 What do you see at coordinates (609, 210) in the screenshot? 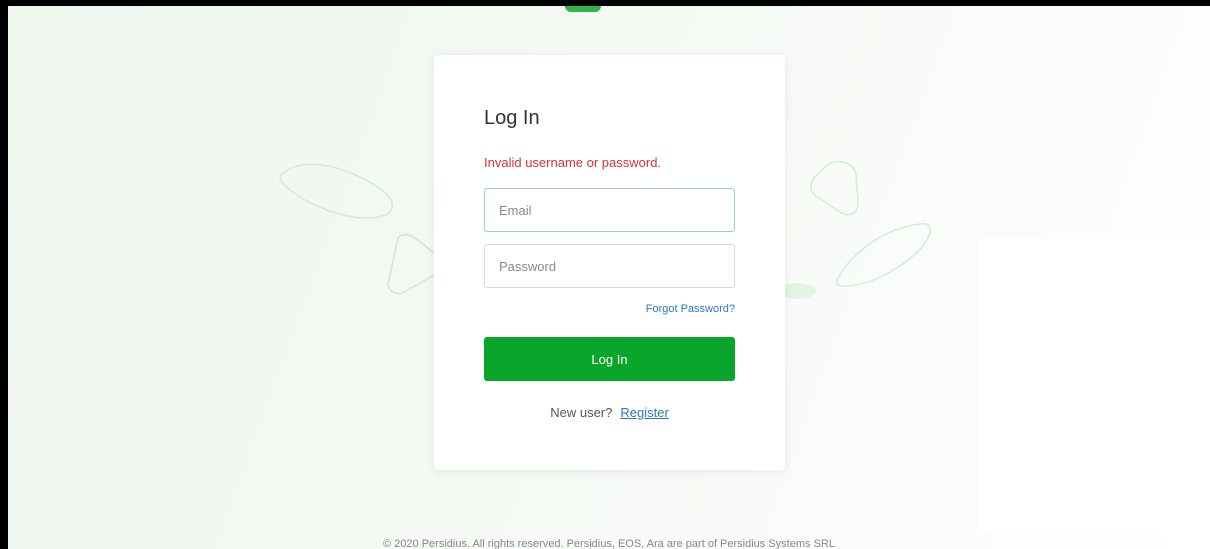
I see `email-input` at bounding box center [609, 210].